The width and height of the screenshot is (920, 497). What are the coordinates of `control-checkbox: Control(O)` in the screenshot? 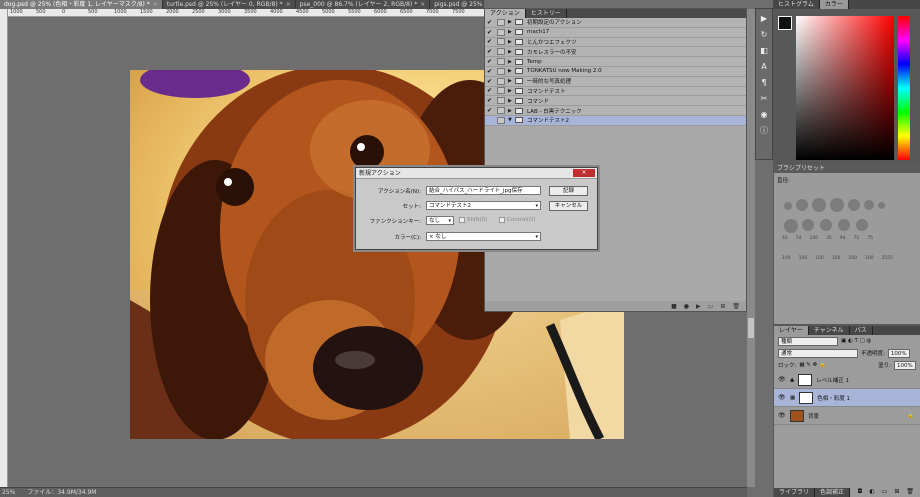 It's located at (517, 220).